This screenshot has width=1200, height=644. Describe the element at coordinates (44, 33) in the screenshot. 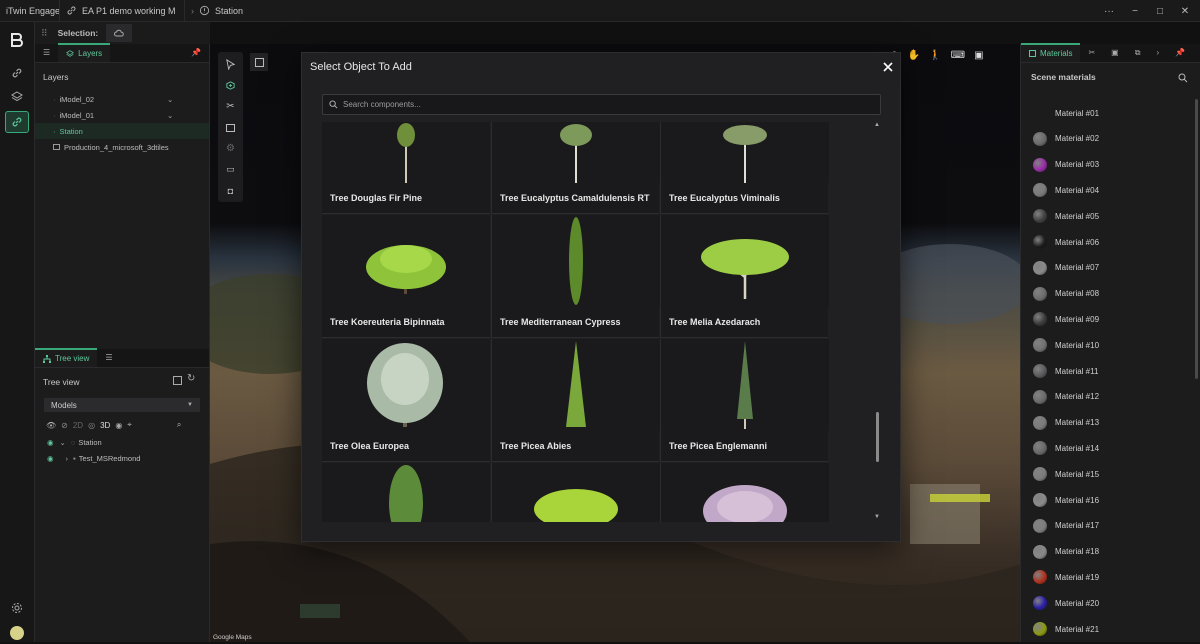

I see `drag-handle-icon: ⠿` at that location.